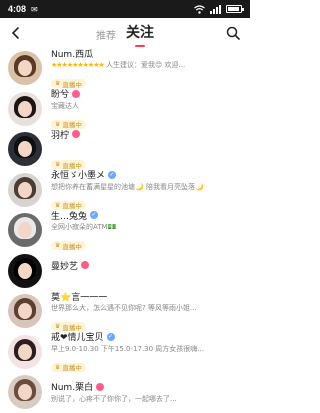 The height and width of the screenshot is (413, 320). I want to click on user-name: 盼兮, so click(60, 95).